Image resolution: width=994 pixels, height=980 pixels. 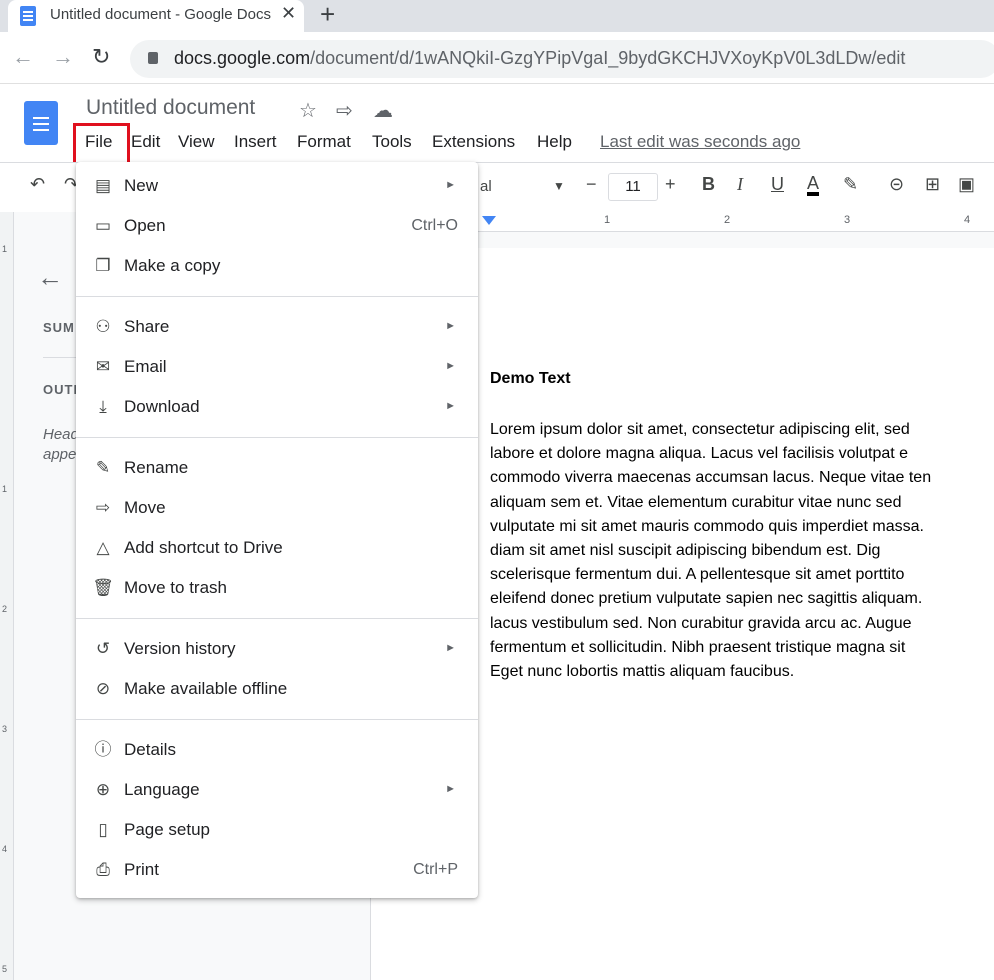 What do you see at coordinates (277, 790) in the screenshot?
I see `menu-item-language: ⊕ Language ►` at bounding box center [277, 790].